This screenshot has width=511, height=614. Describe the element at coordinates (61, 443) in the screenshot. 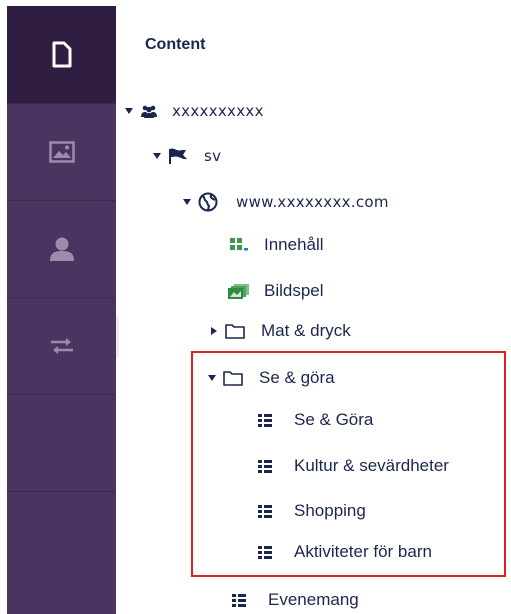

I see `sidebar-empty-section` at that location.